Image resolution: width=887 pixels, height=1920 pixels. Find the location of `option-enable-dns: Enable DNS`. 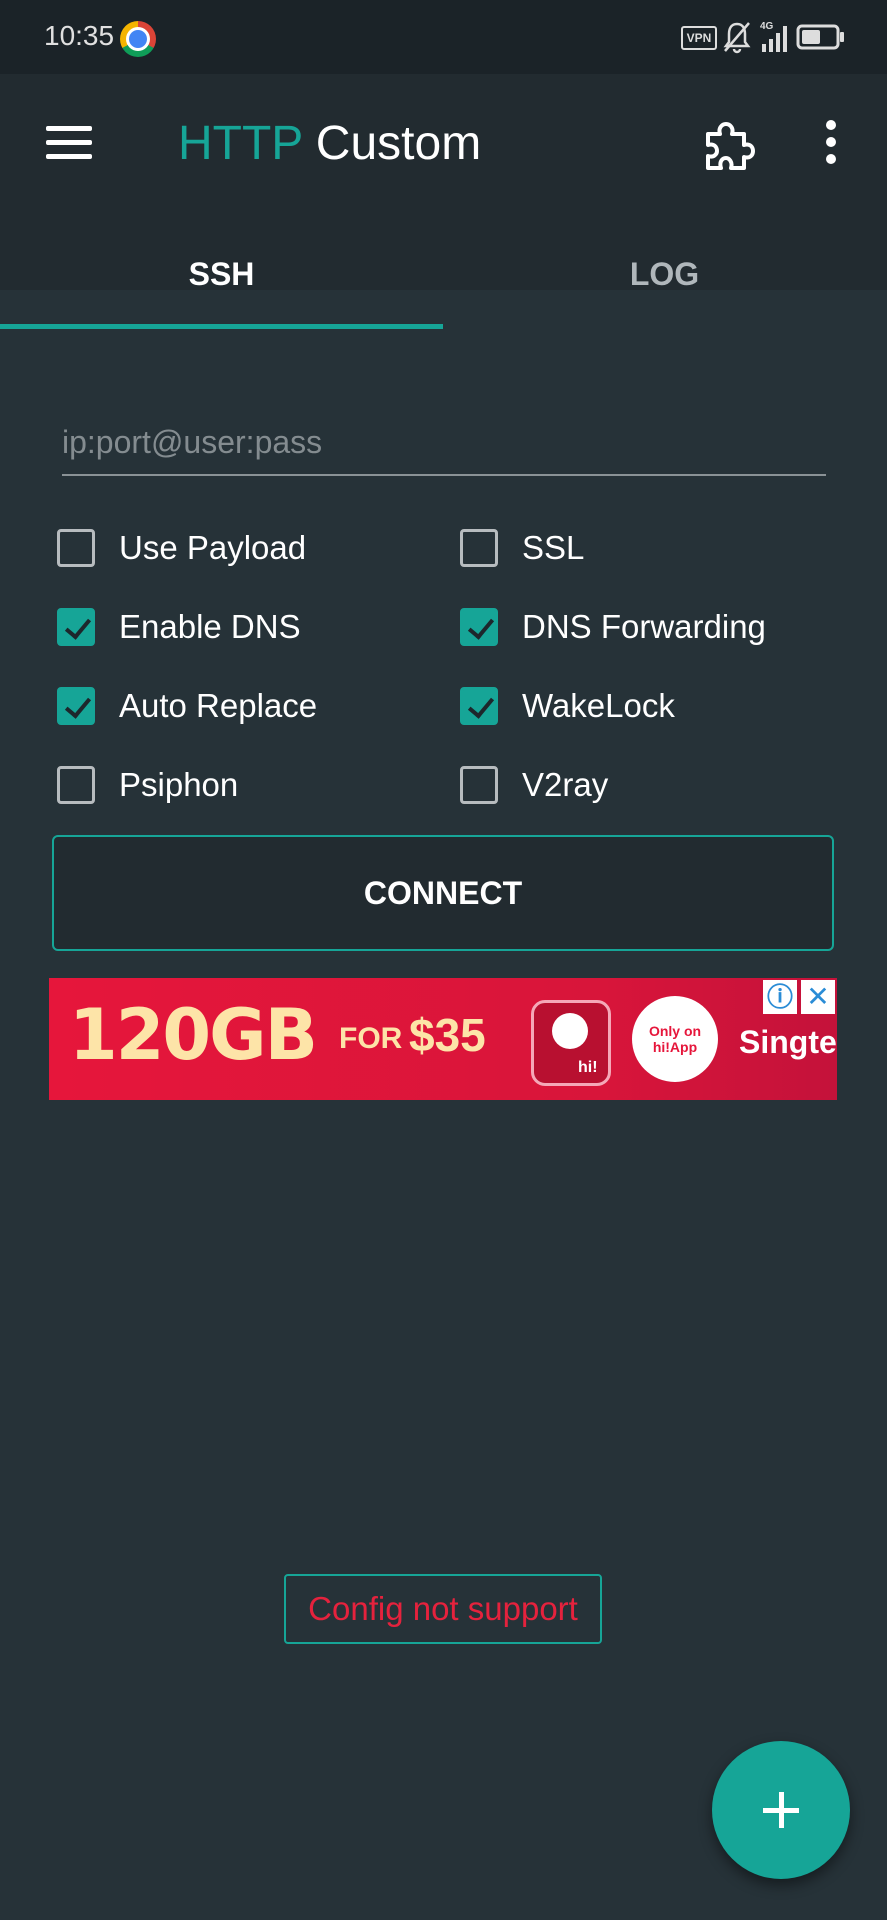

option-enable-dns: Enable DNS is located at coordinates (179, 627).